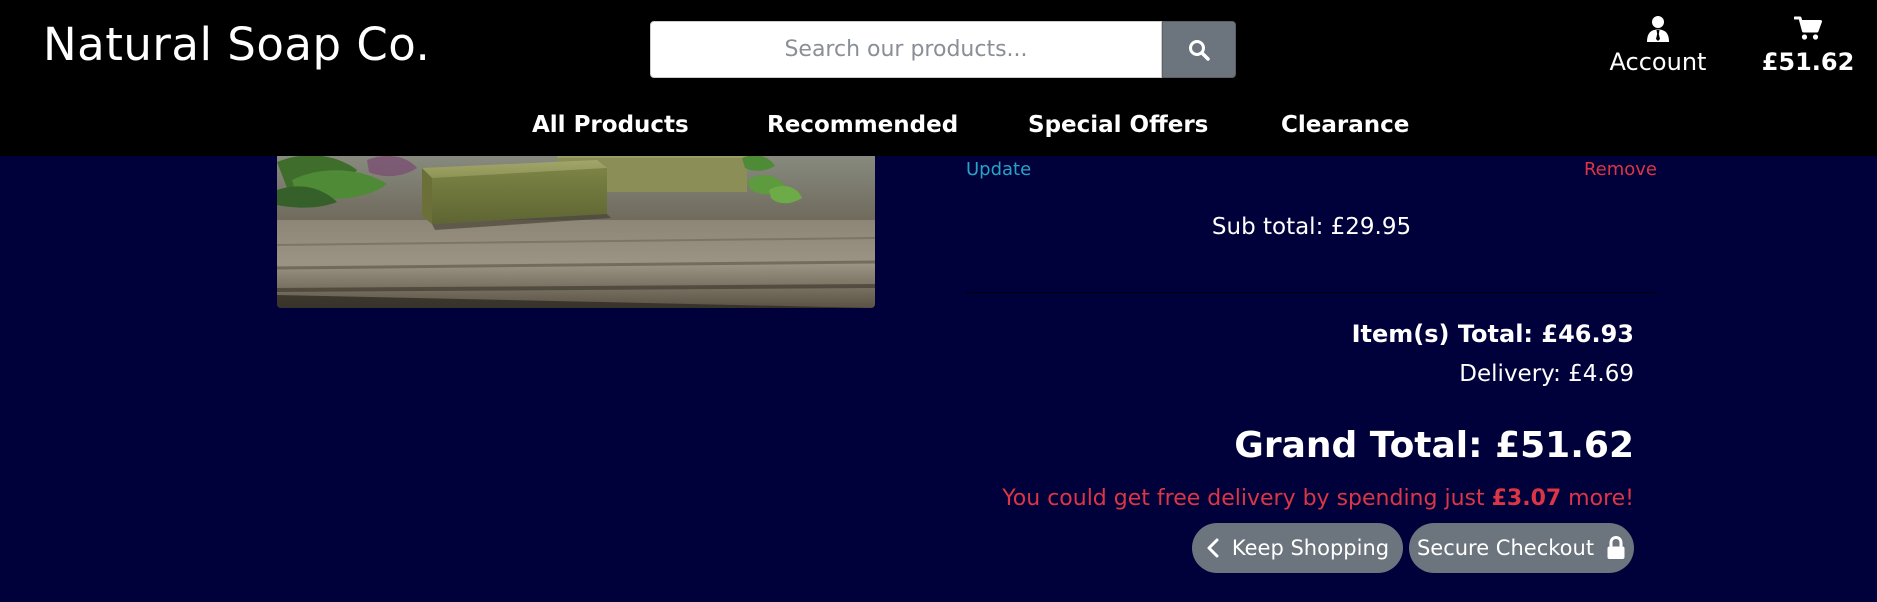 This screenshot has width=1877, height=602. Describe the element at coordinates (236, 44) in the screenshot. I see `brand-logo: Natural Soap Co.` at that location.